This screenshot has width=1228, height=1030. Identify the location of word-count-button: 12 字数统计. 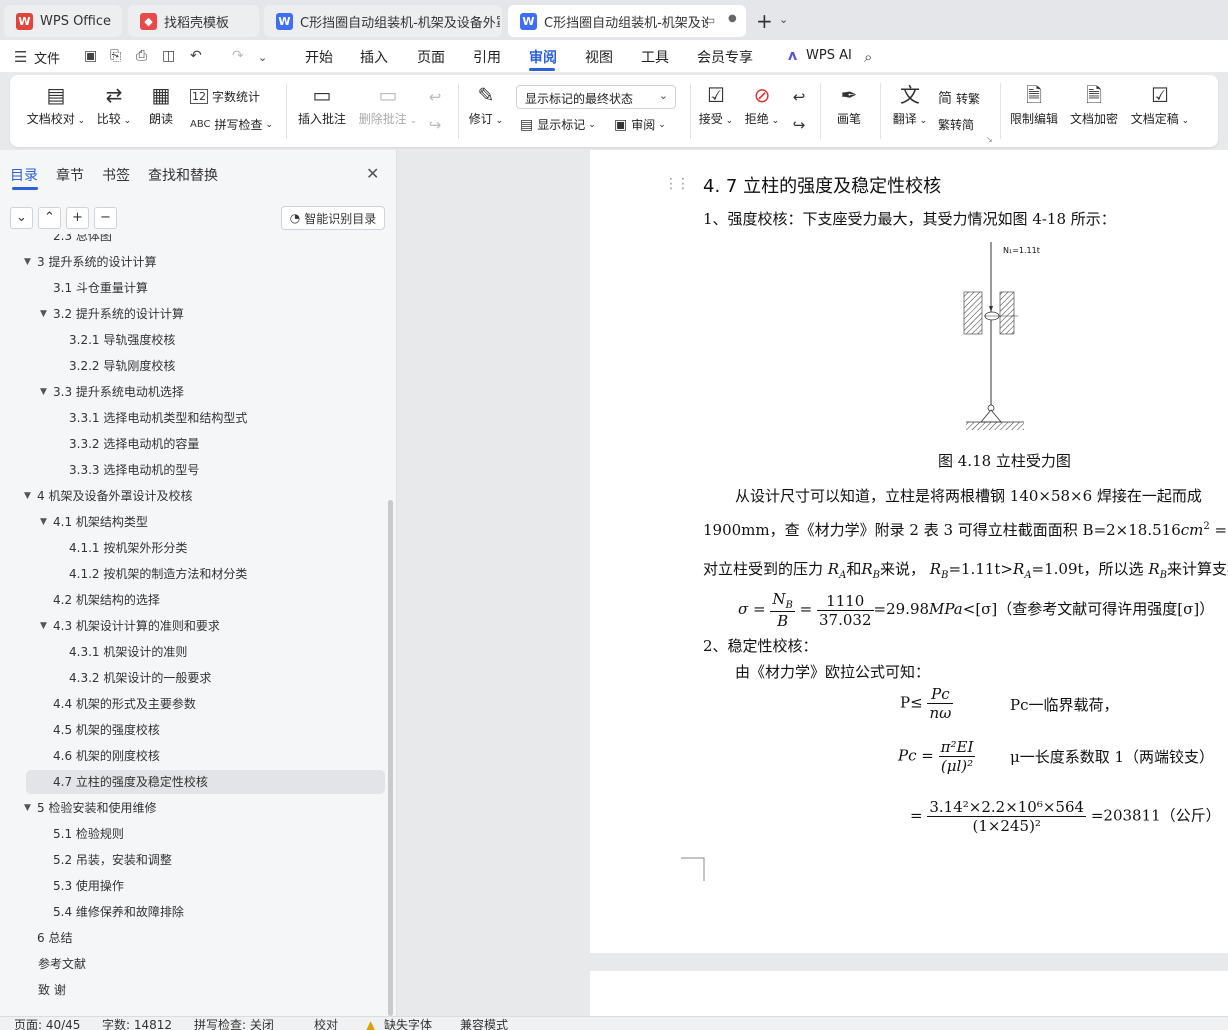
(225, 96).